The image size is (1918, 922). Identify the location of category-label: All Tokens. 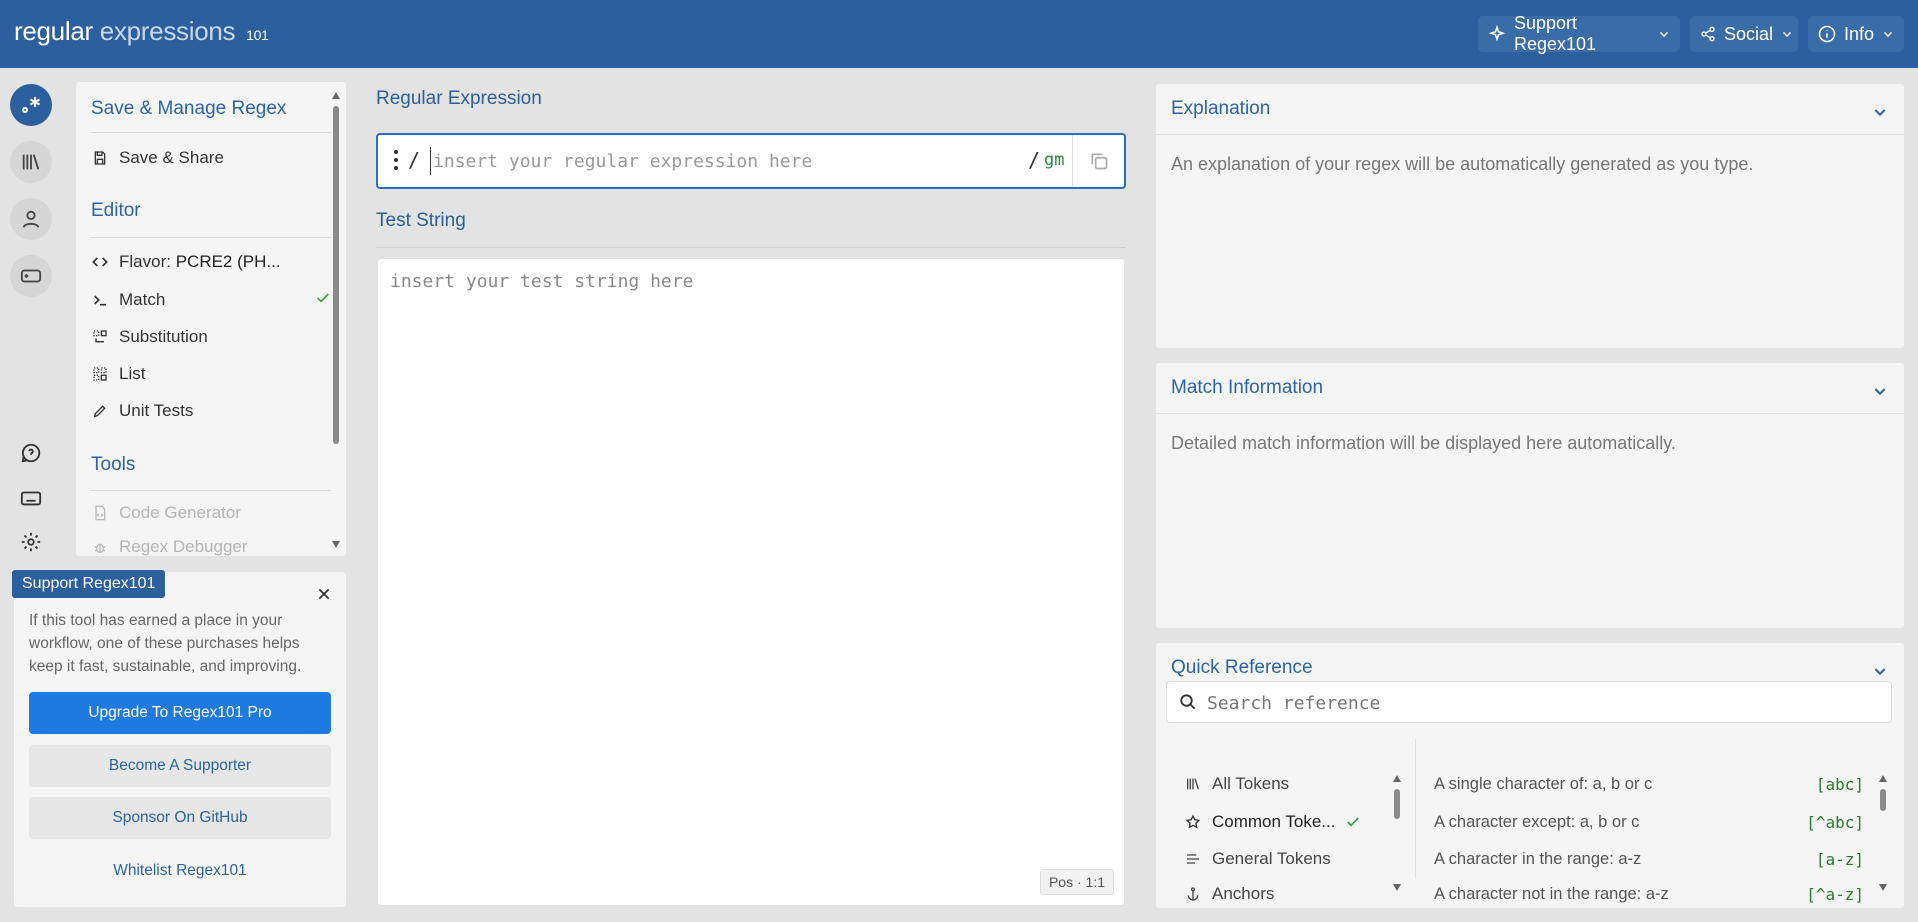
(1251, 783).